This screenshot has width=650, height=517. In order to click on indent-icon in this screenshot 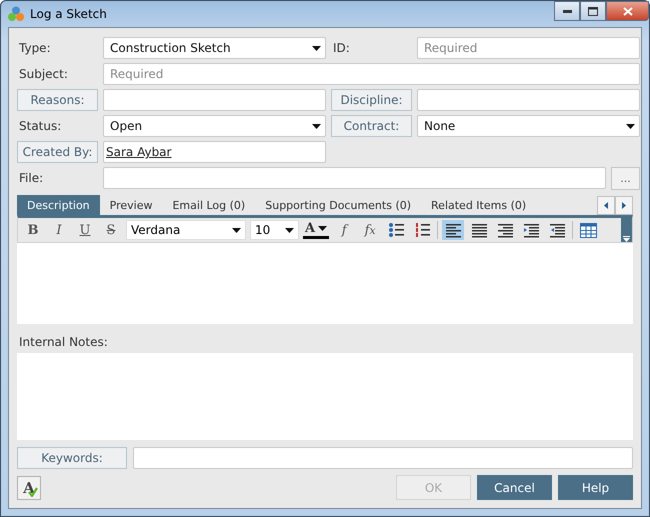, I will do `click(531, 230)`.